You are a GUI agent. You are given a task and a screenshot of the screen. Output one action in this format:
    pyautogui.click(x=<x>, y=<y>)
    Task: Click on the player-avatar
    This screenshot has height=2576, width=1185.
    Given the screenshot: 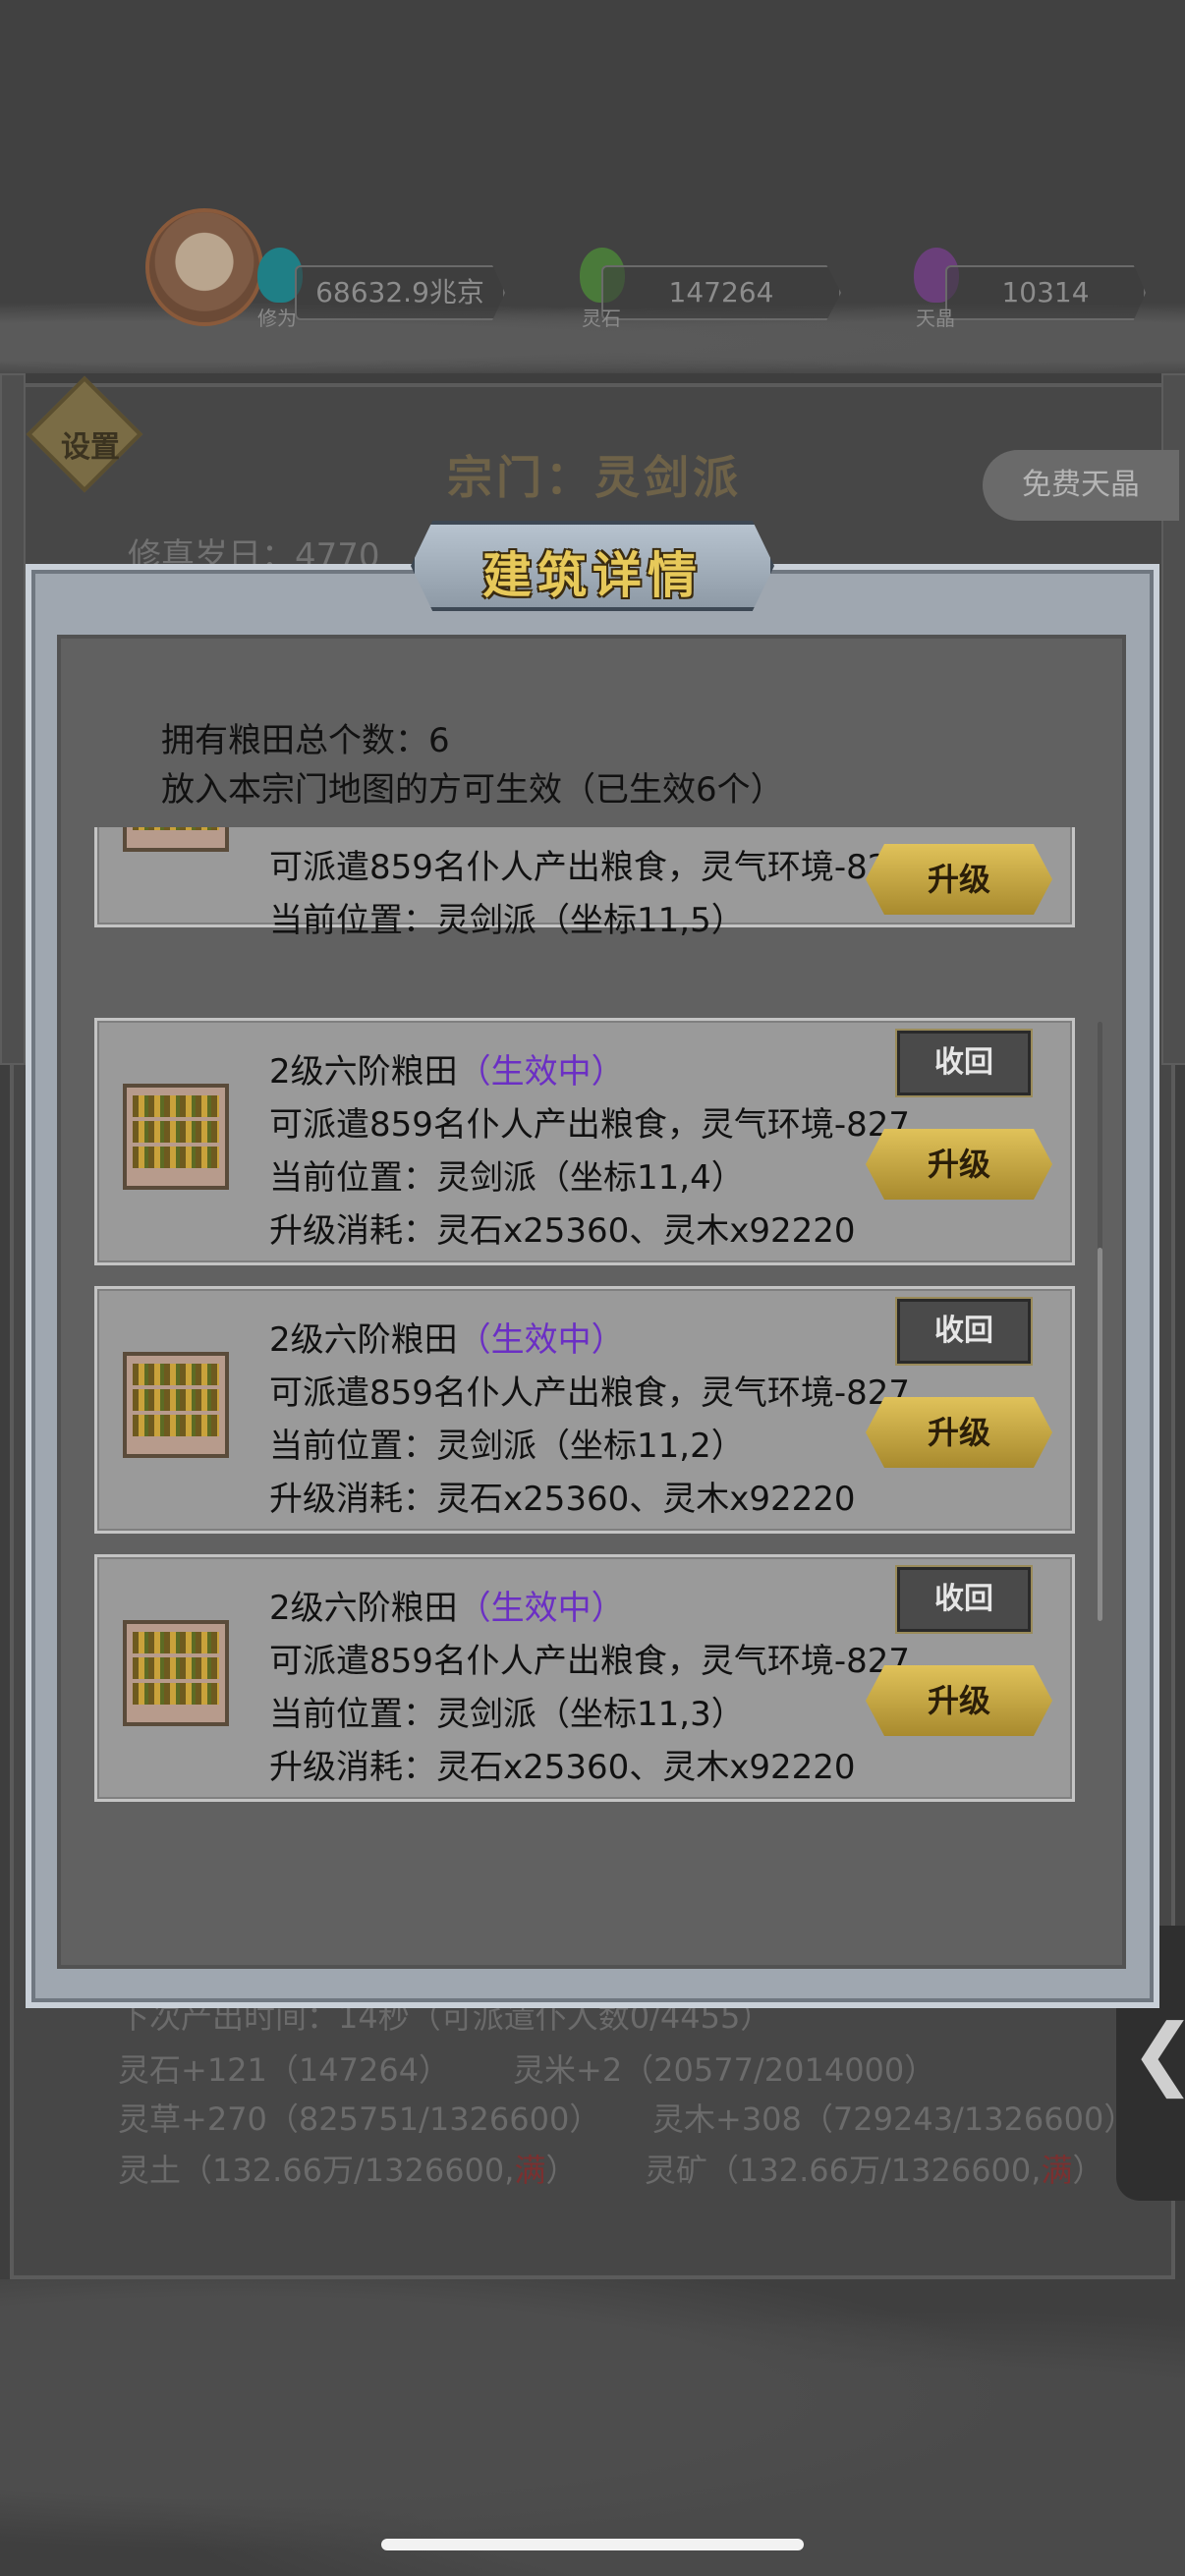 What is the action you would take?
    pyautogui.click(x=204, y=267)
    